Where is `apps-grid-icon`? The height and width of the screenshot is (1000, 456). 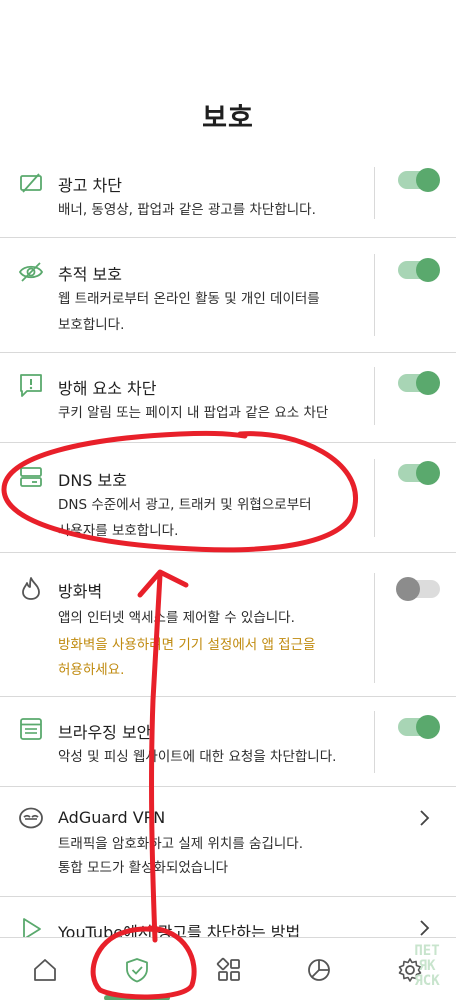
apps-grid-icon is located at coordinates (229, 970).